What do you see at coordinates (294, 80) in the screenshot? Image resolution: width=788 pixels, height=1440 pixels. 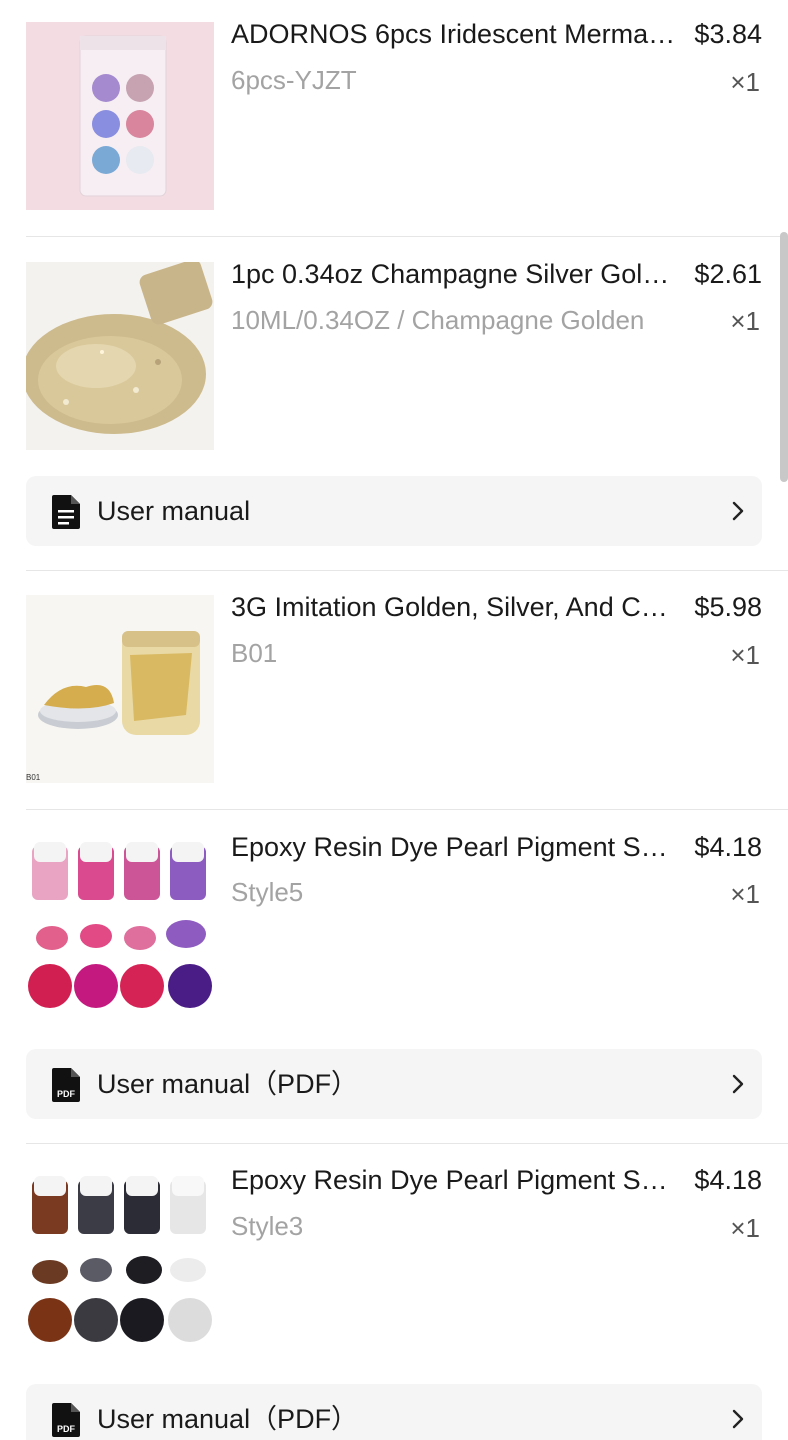 I see `product-variant: 6pcs-YJZT` at bounding box center [294, 80].